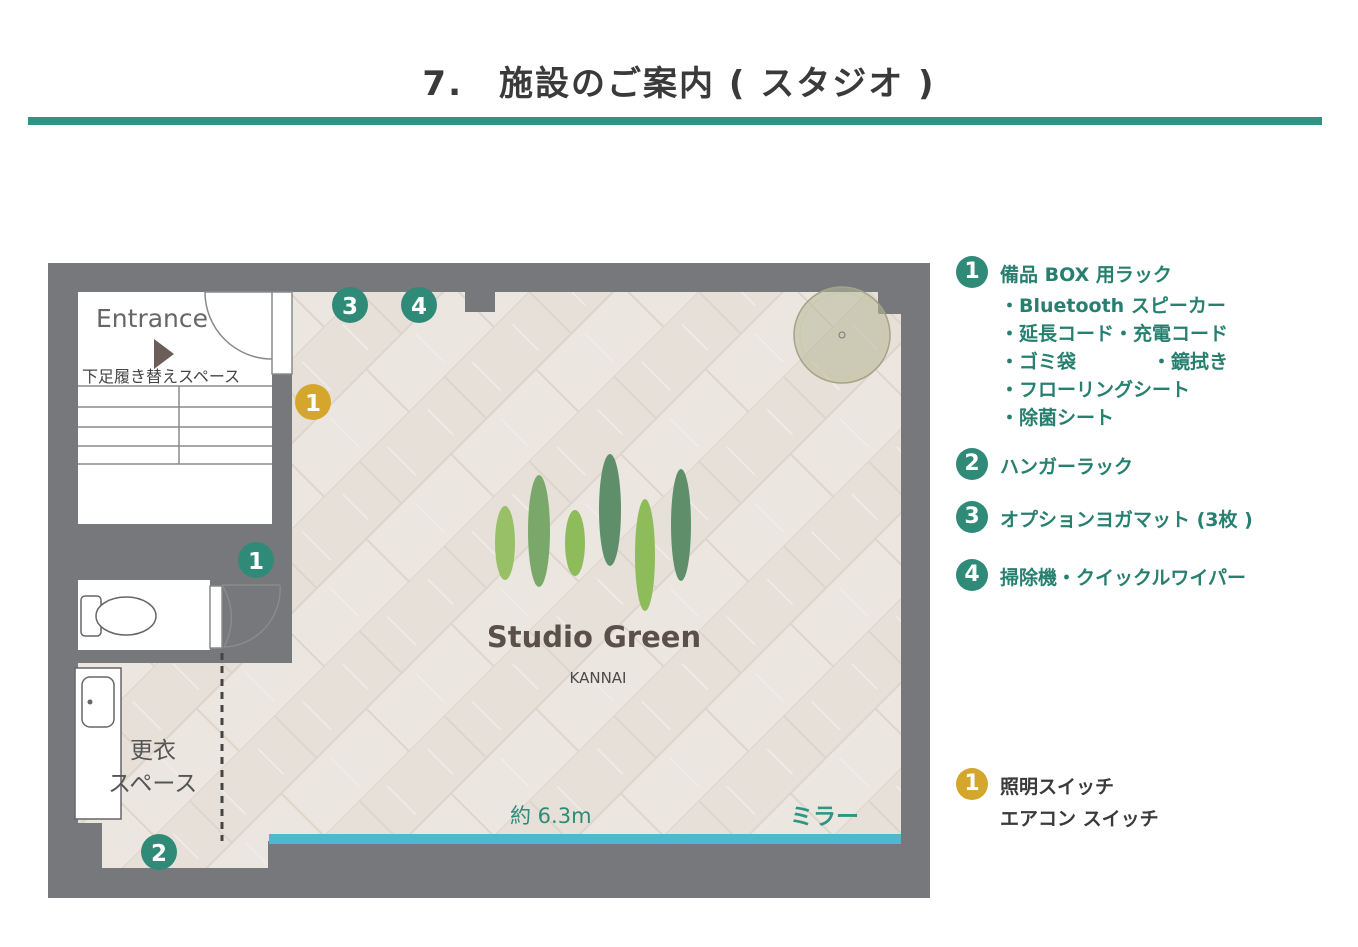 The image size is (1358, 947). What do you see at coordinates (972, 784) in the screenshot?
I see `legend-badge-switch: 1` at bounding box center [972, 784].